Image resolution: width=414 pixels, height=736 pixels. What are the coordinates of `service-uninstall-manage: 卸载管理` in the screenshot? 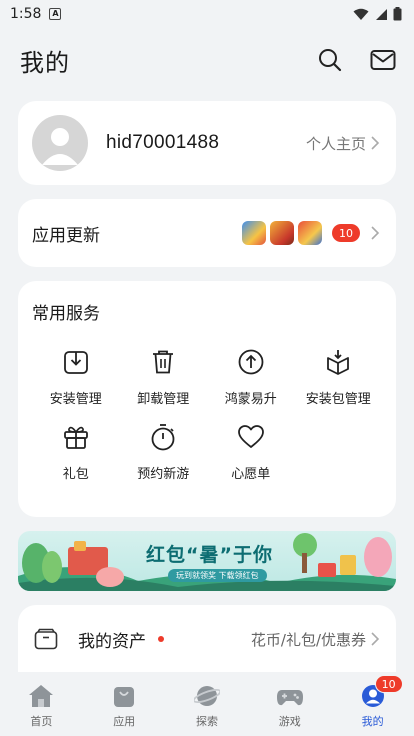 It's located at (164, 376).